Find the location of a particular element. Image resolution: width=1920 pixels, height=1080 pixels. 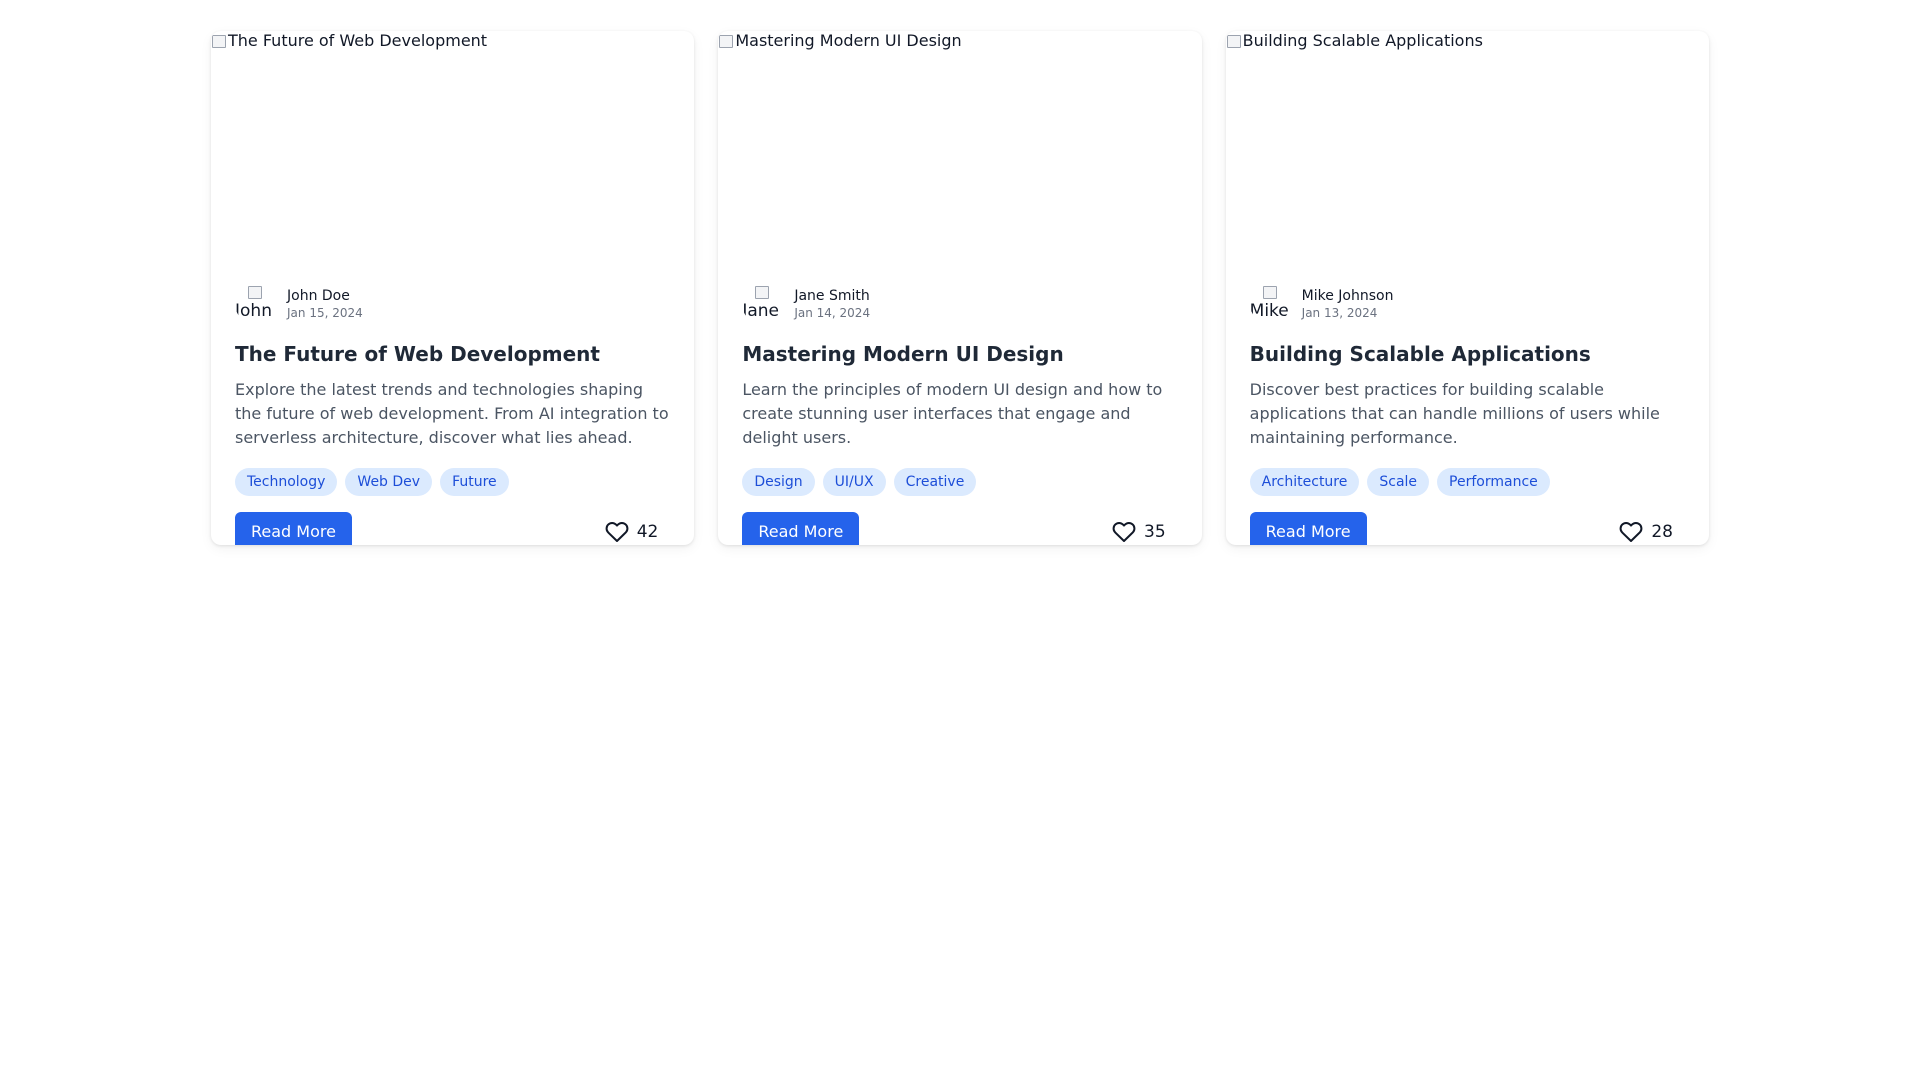

cover-image: Mastering Modern UI Design is located at coordinates (959, 136).